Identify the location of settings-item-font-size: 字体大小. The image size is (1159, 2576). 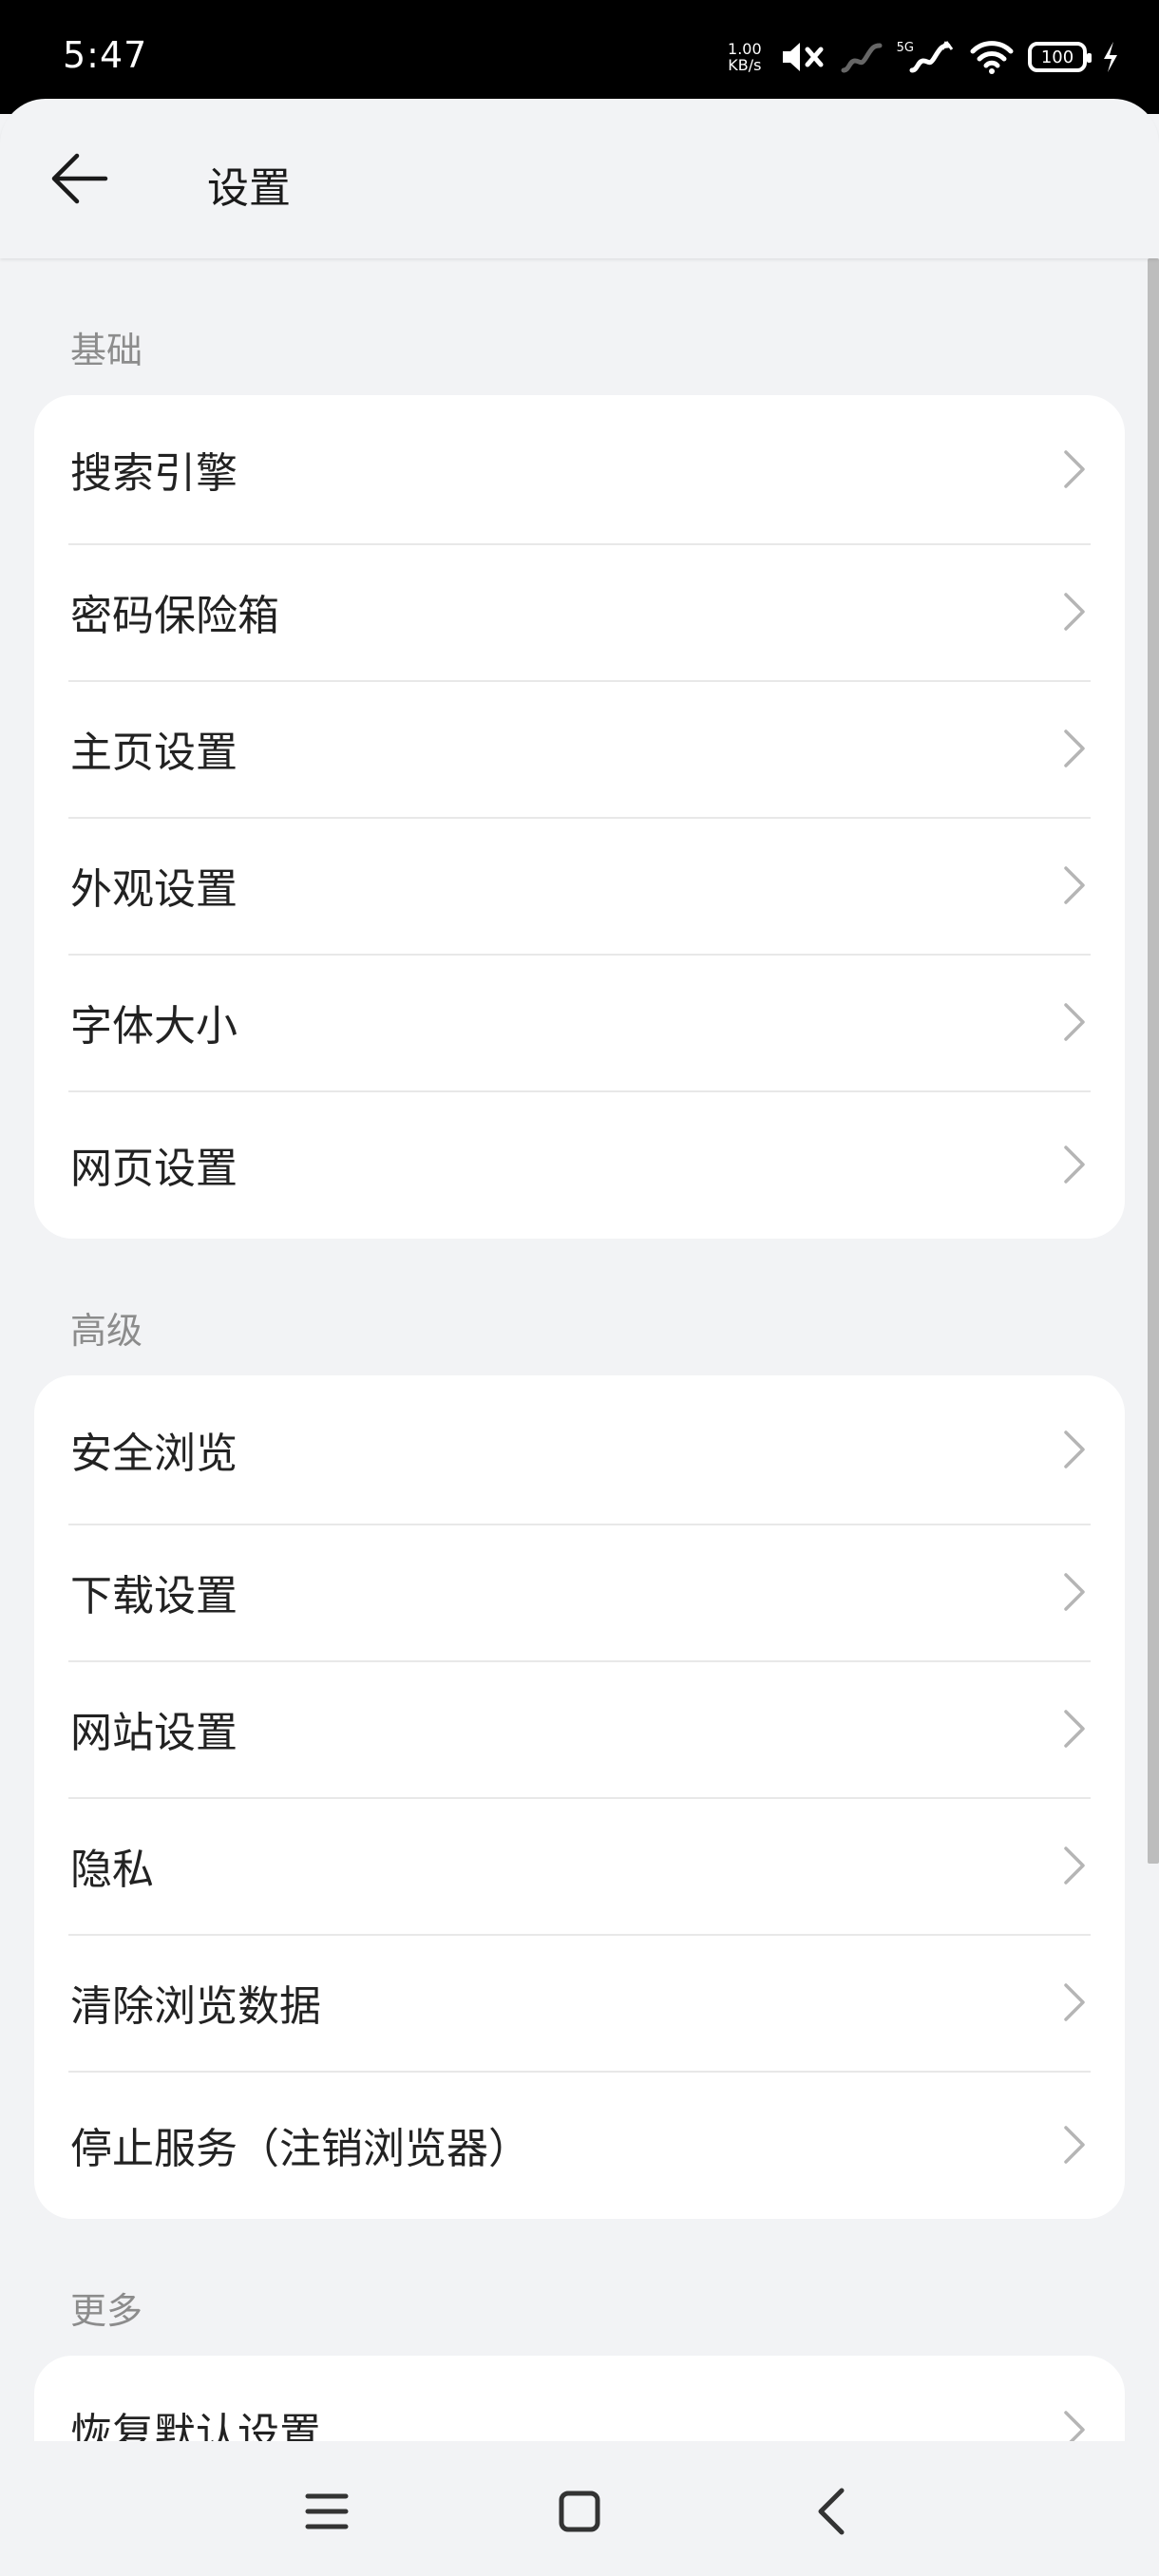
(579, 1022).